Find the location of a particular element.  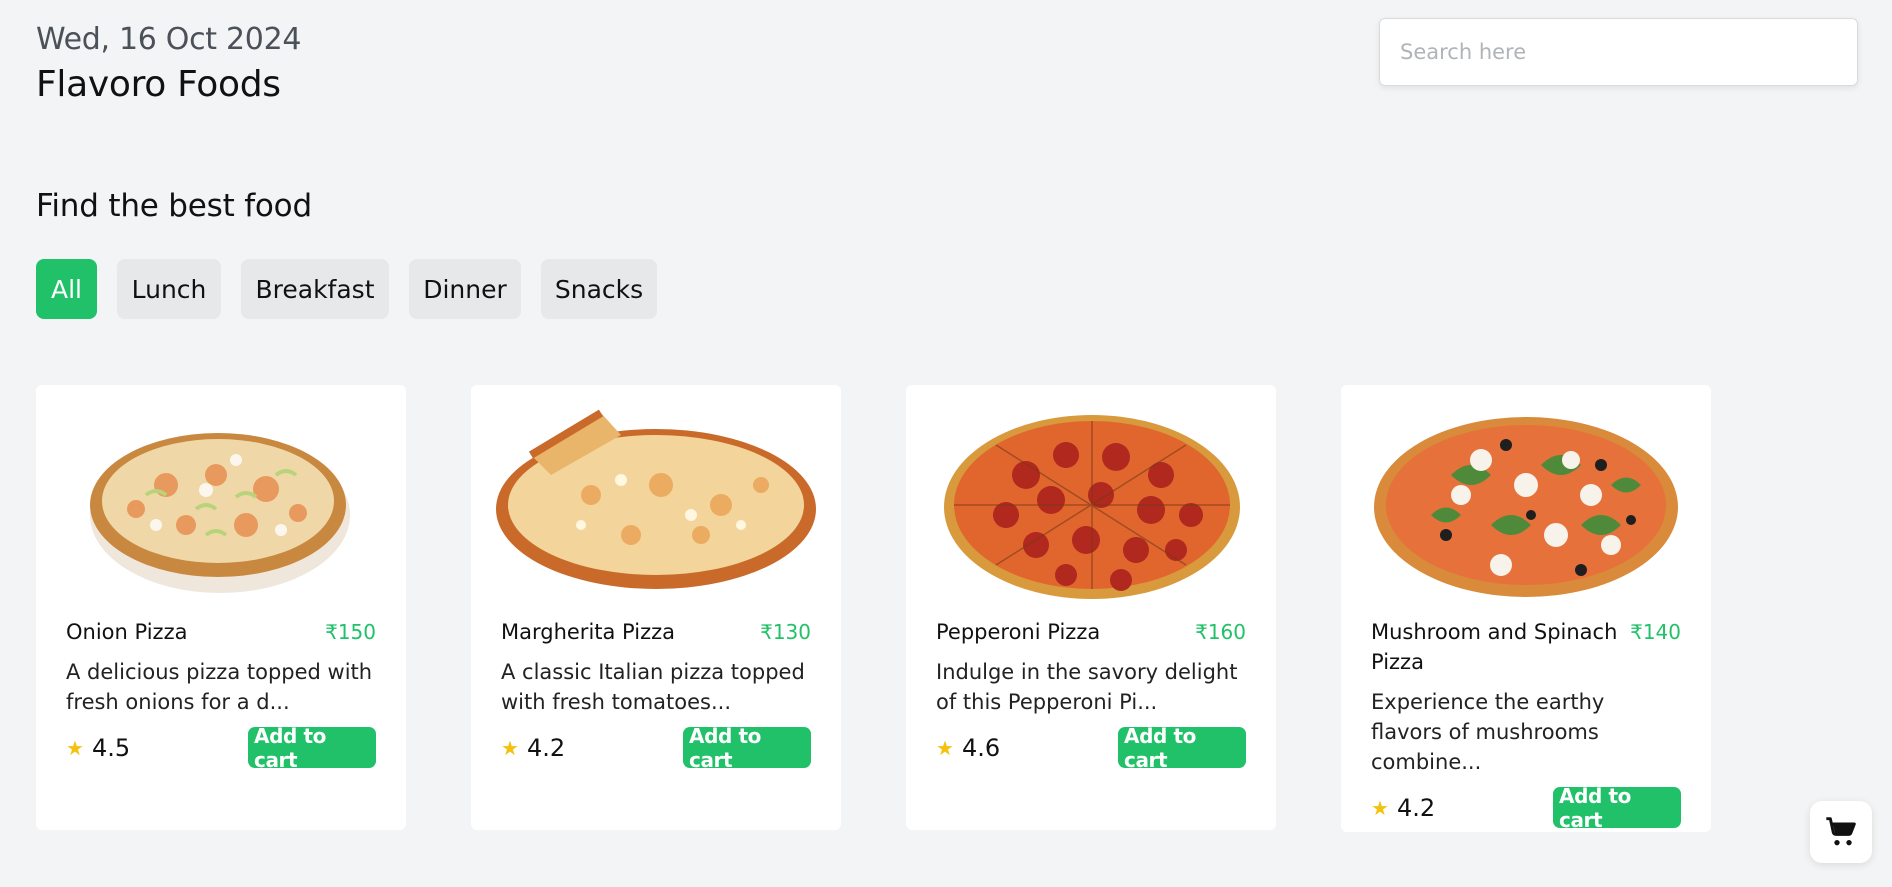

brand-title: Flavoro Foods is located at coordinates (158, 84).